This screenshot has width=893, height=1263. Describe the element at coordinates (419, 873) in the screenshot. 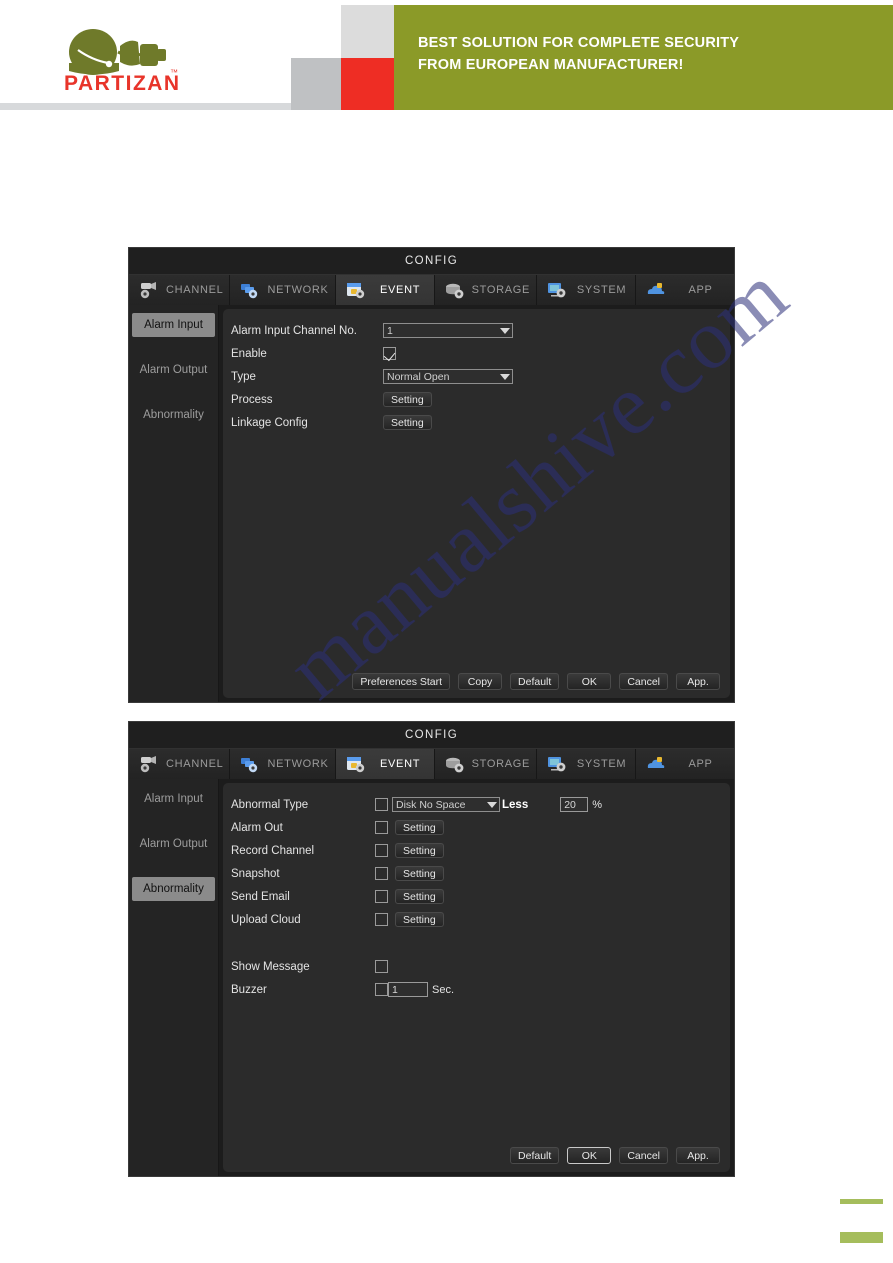

I see `snapshot-setting-button: Setting` at that location.